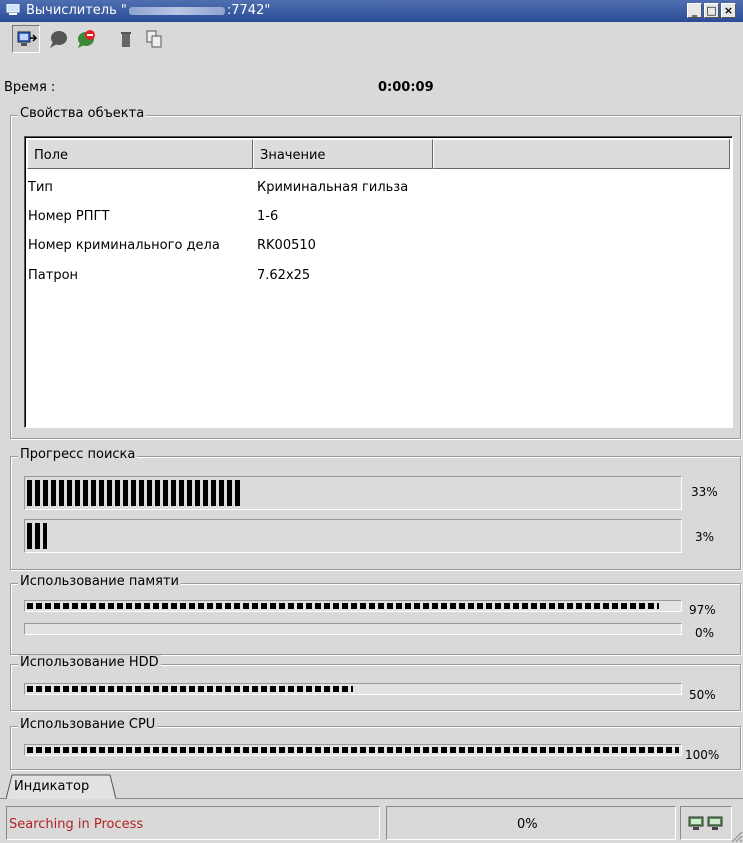  Describe the element at coordinates (76, 824) in the screenshot. I see `status-message: Searching in Process` at that location.